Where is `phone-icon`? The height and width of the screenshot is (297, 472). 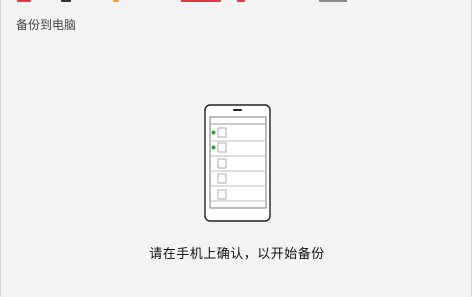 phone-icon is located at coordinates (237, 163).